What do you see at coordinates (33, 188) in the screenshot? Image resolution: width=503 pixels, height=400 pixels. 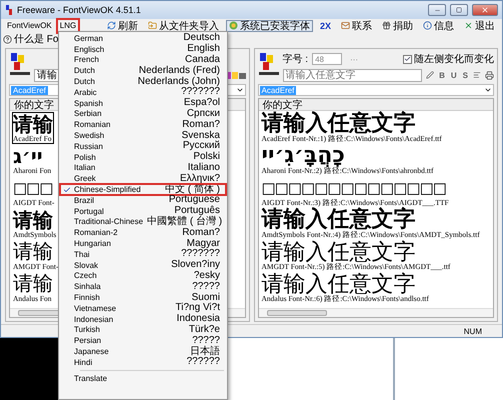 I see `font-sample: □□□` at bounding box center [33, 188].